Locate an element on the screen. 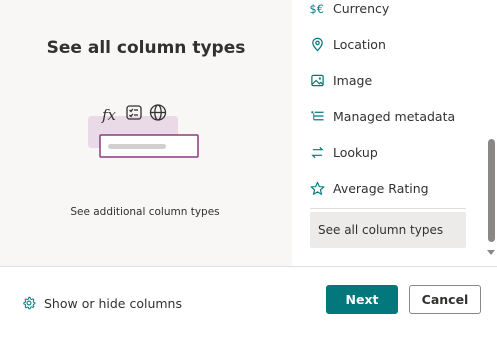 Image resolution: width=497 pixels, height=337 pixels. column-type-label: Lookup is located at coordinates (355, 152).